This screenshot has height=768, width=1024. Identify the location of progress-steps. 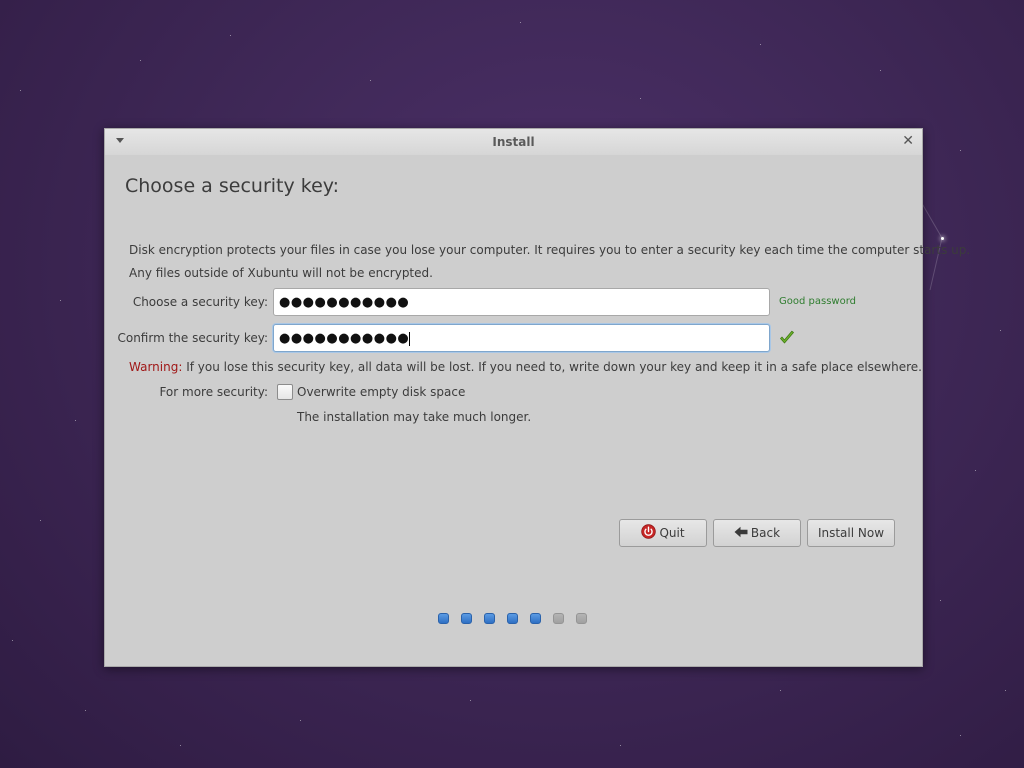
(518, 618).